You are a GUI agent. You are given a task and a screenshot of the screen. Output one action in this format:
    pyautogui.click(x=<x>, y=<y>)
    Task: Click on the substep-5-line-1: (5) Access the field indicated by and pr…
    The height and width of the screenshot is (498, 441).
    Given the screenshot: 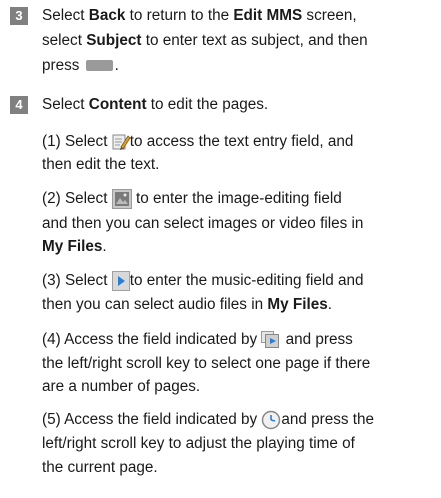 What is the action you would take?
    pyautogui.click(x=208, y=420)
    